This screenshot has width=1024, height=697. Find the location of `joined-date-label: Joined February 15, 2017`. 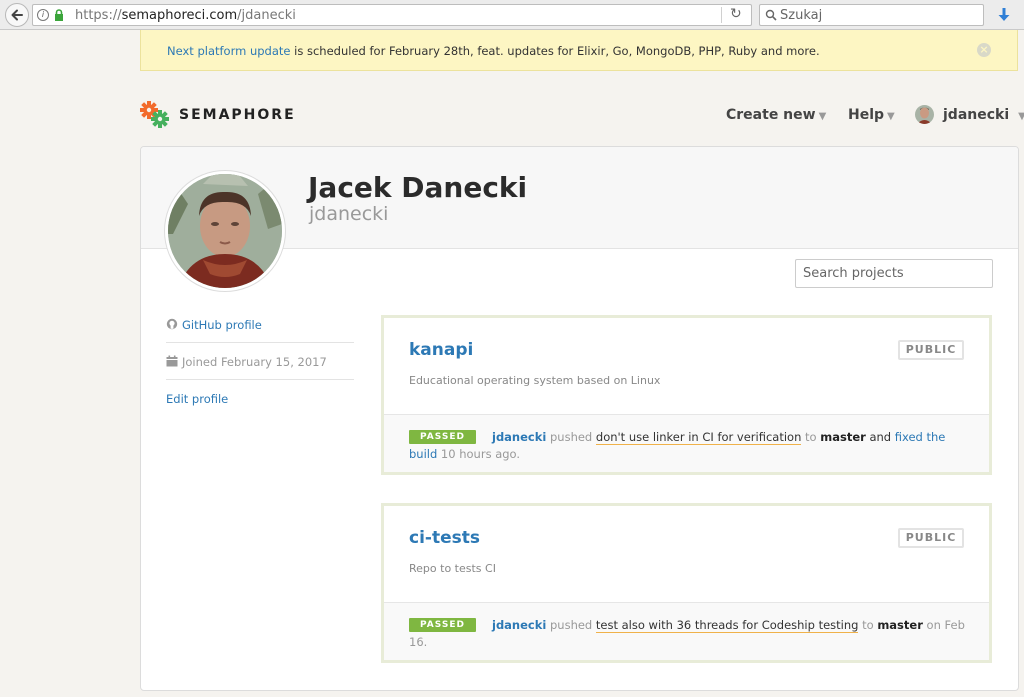

joined-date-label: Joined February 15, 2017 is located at coordinates (254, 362).